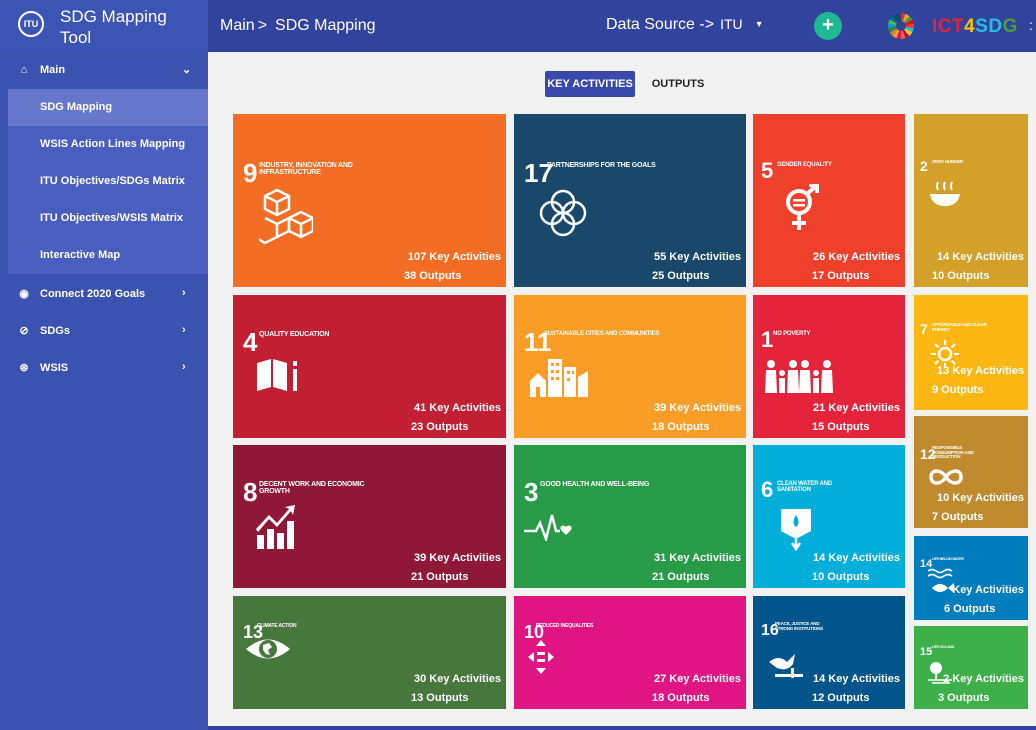 The height and width of the screenshot is (730, 1036). What do you see at coordinates (660, 24) in the screenshot?
I see `data-source-label: Data Source ->` at bounding box center [660, 24].